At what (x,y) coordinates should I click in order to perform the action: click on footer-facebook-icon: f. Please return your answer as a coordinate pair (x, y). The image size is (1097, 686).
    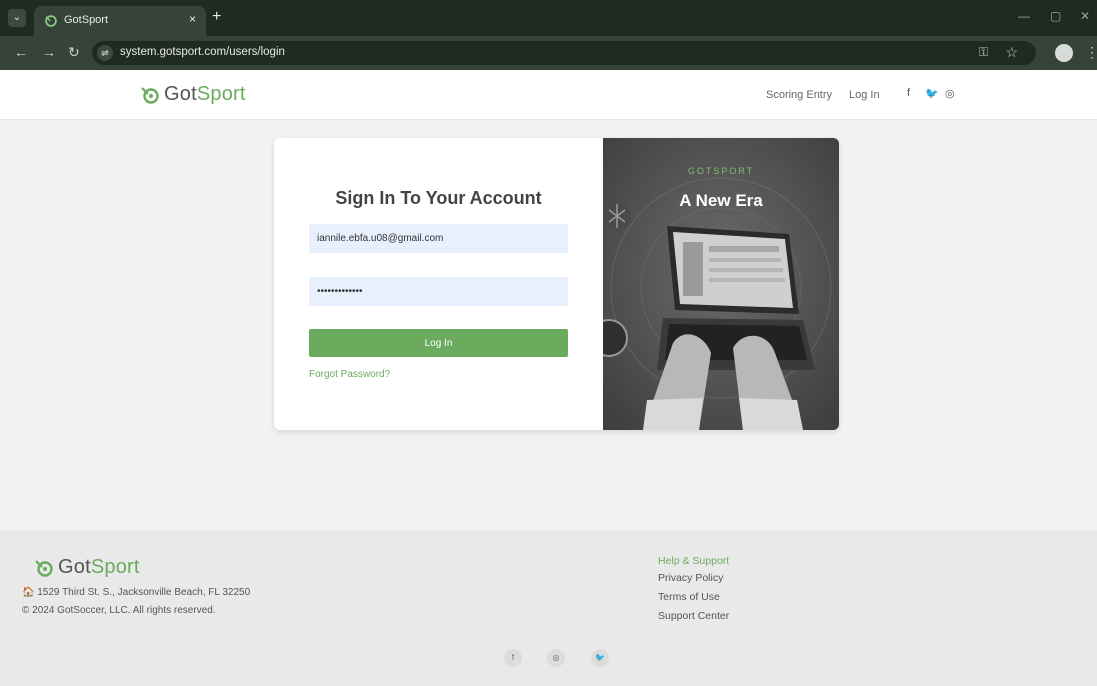
    Looking at the image, I should click on (513, 658).